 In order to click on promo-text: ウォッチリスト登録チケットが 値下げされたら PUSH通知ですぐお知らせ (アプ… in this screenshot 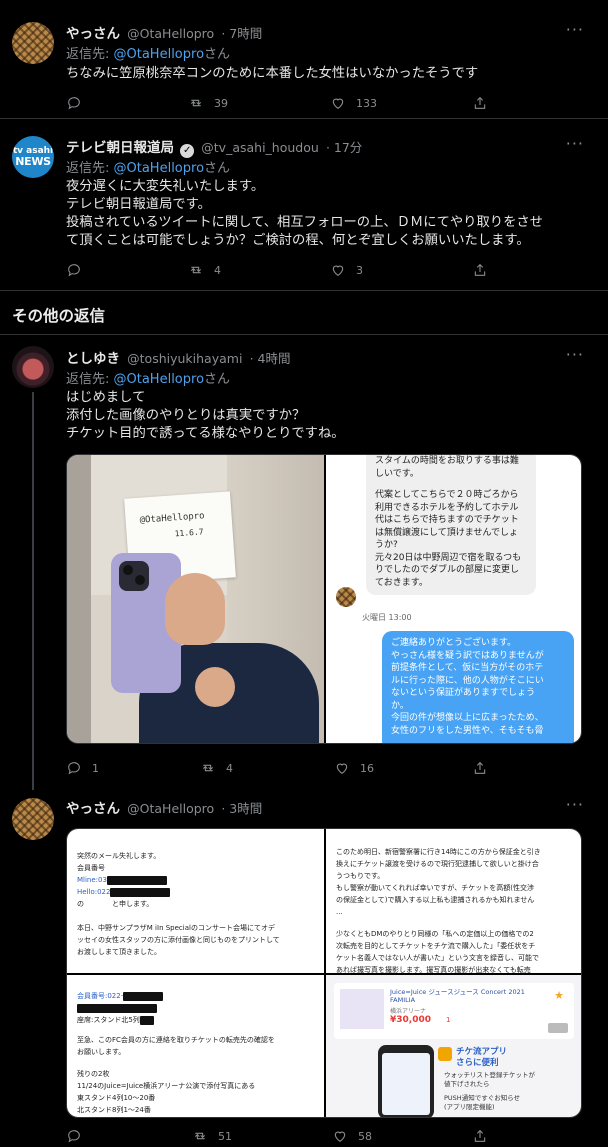, I will do `click(489, 1091)`.